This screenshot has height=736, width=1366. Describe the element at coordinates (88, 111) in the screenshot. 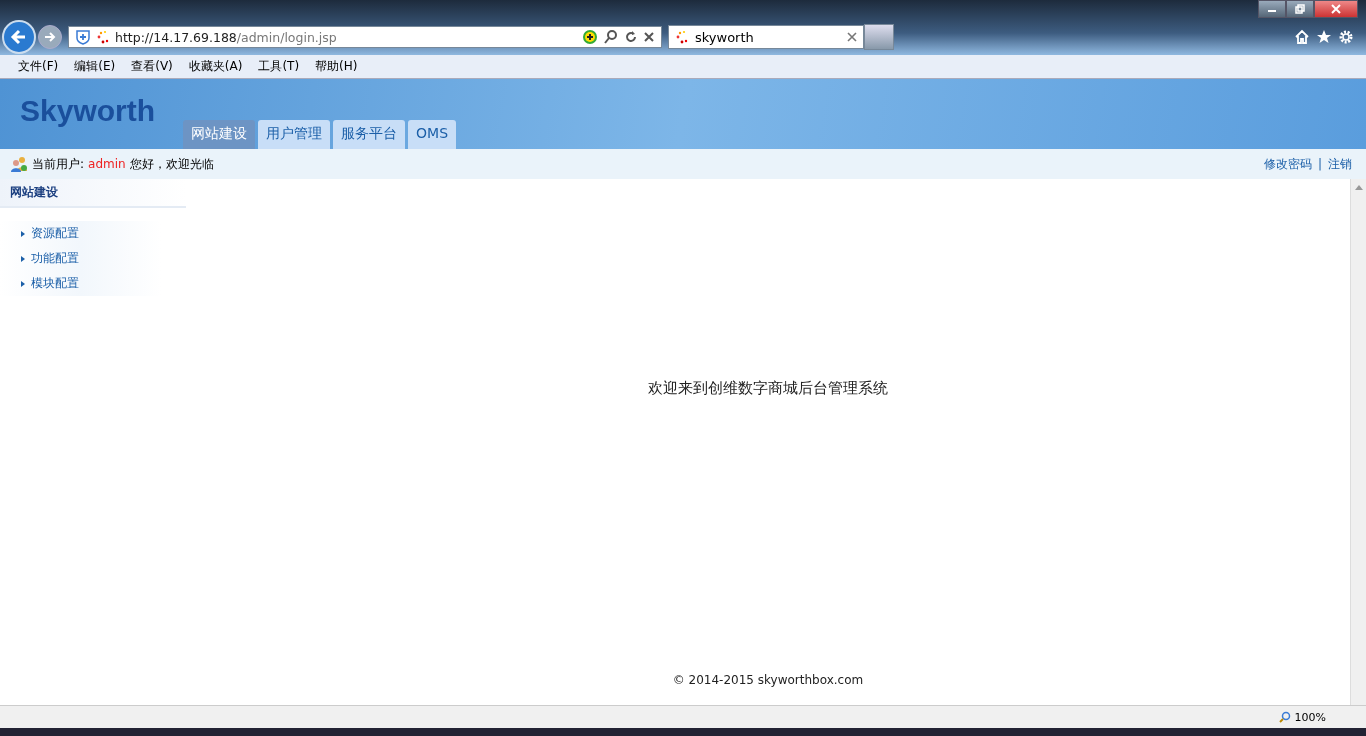

I see `logo: Skyworth` at that location.